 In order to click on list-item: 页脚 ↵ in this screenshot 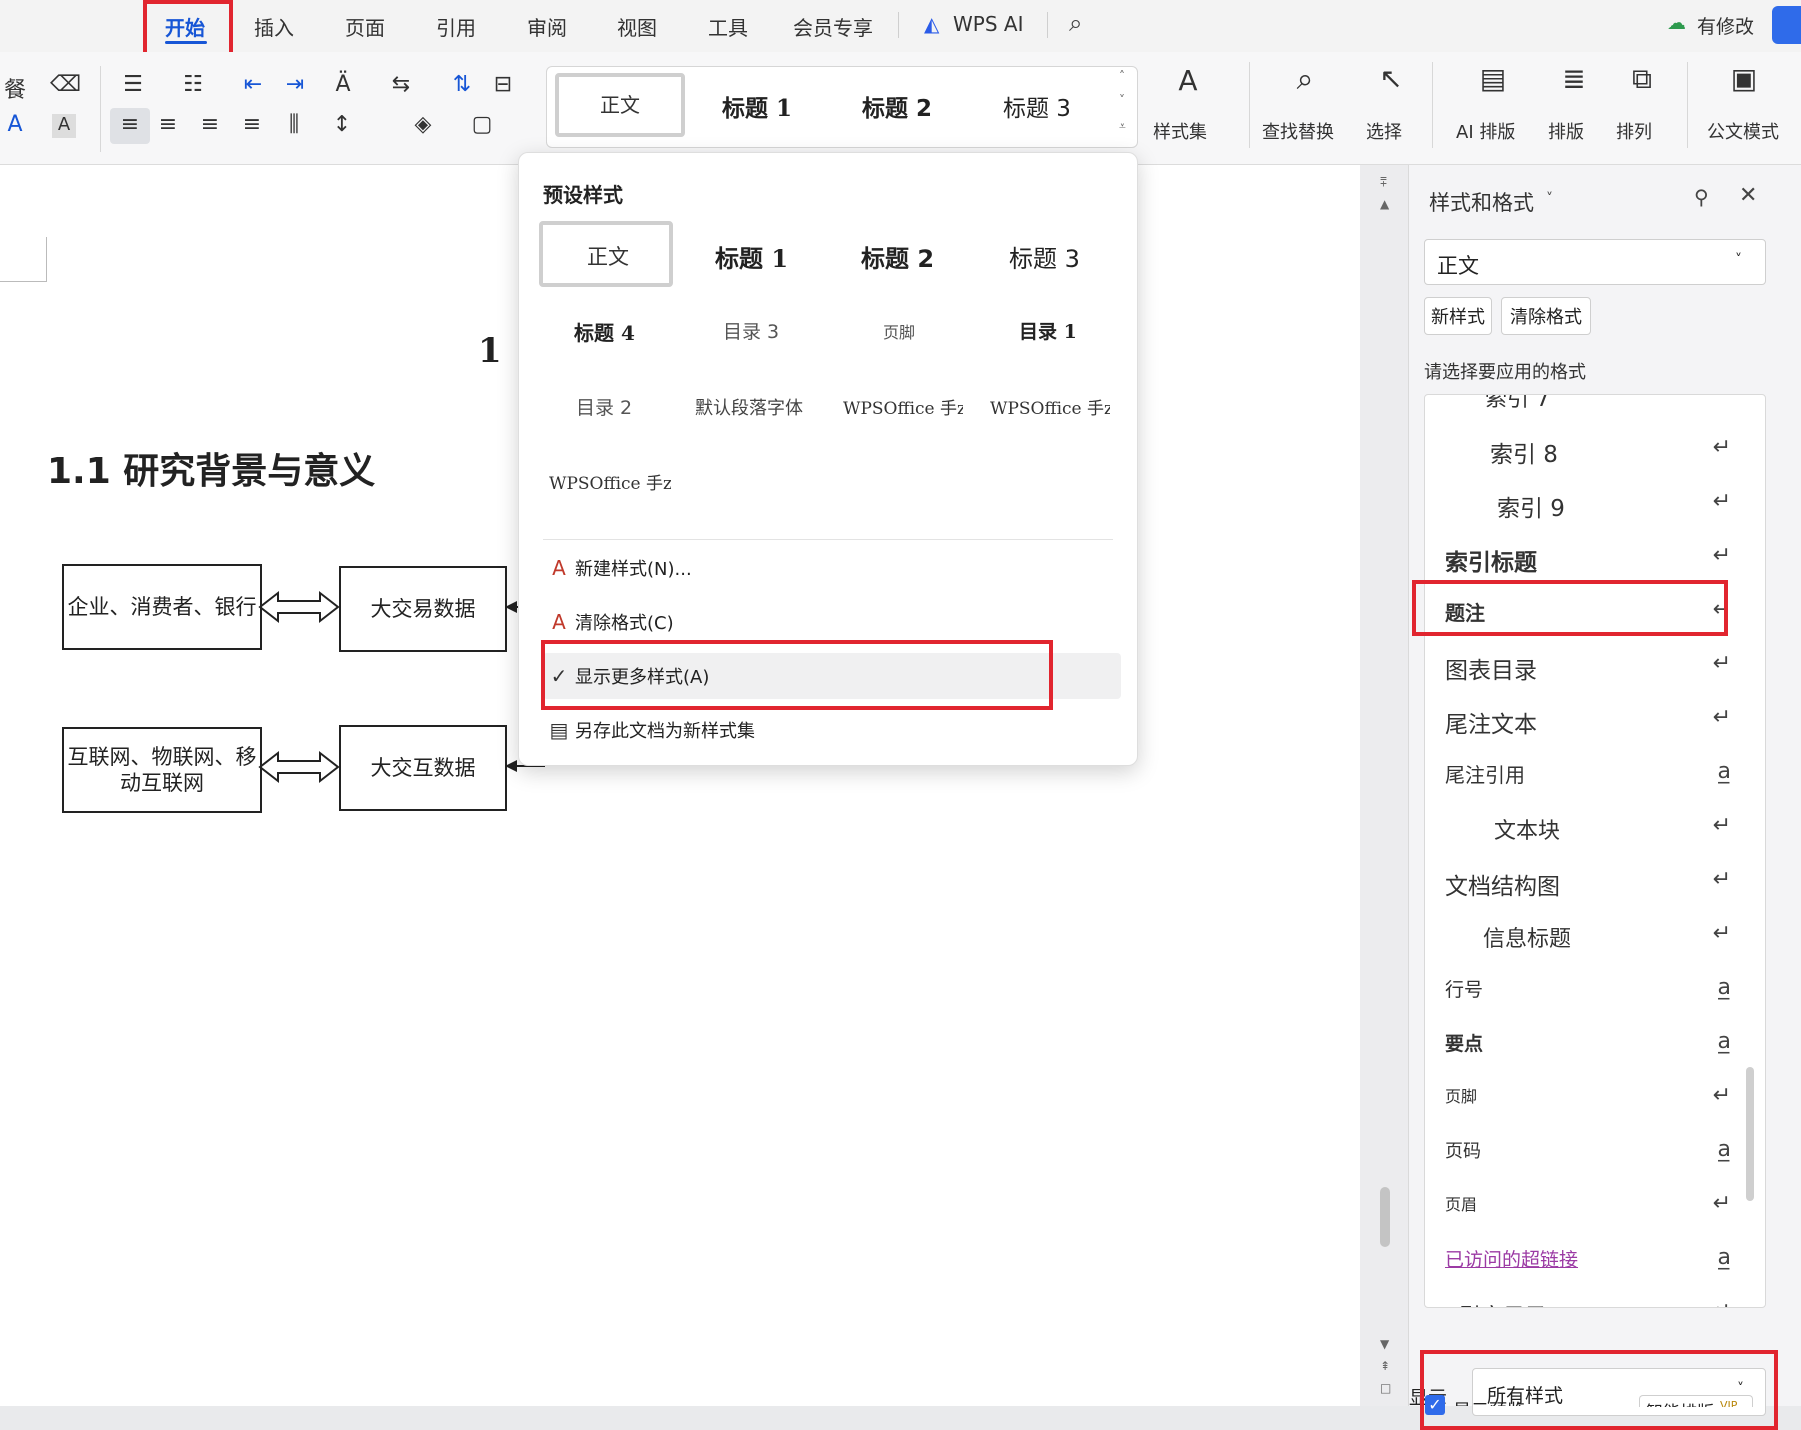, I will do `click(1595, 1098)`.